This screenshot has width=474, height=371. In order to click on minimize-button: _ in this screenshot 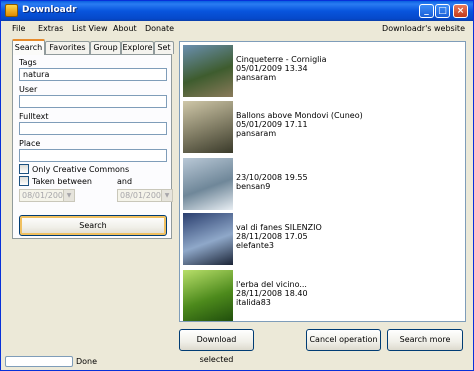, I will do `click(426, 11)`.